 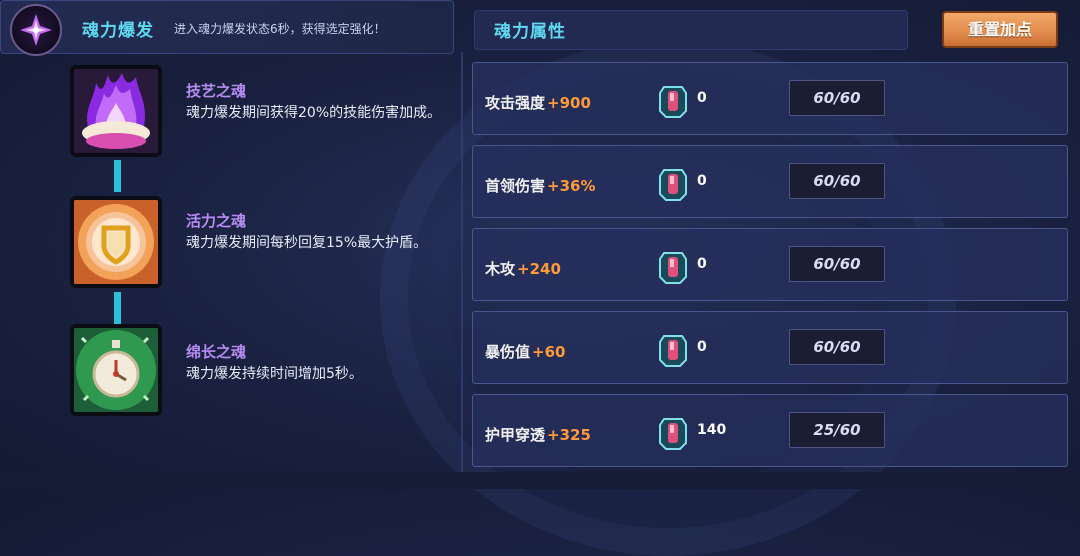 I want to click on purple-flame-shell-icon, so click(x=116, y=111).